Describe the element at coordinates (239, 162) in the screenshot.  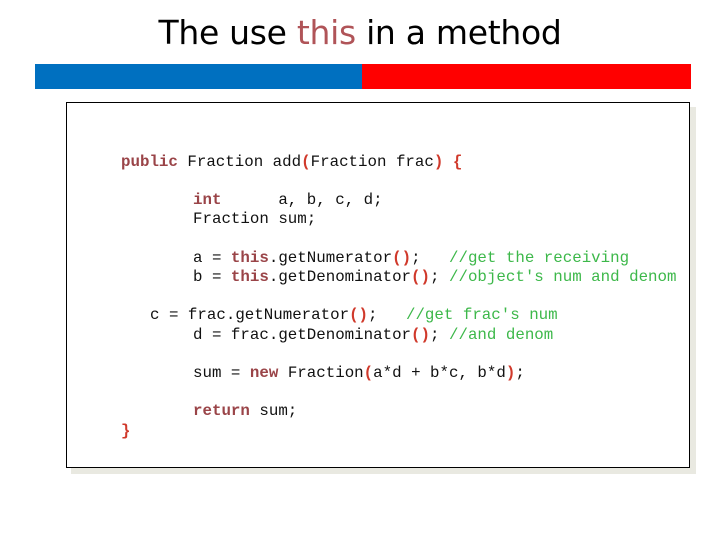
I see `code-text: Fraction add` at that location.